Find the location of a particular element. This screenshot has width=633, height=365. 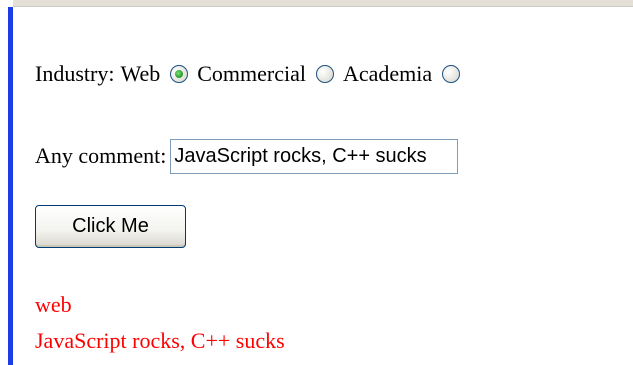

comment-input is located at coordinates (314, 156).